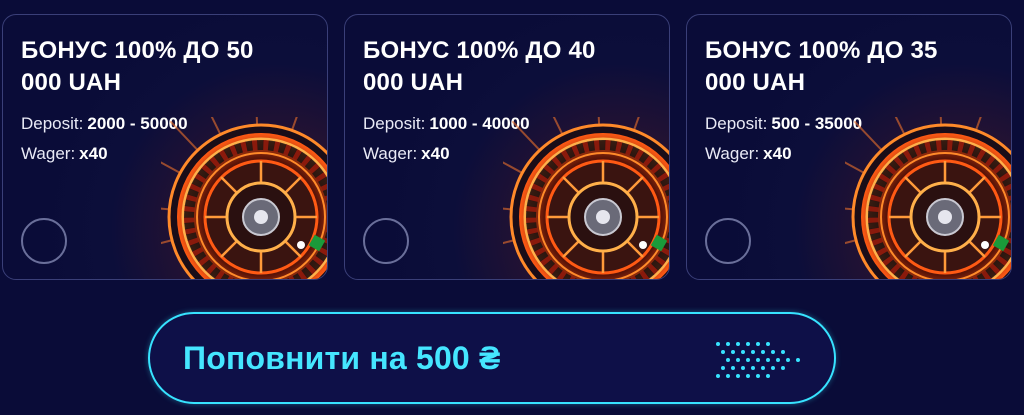 This screenshot has width=1024, height=415. What do you see at coordinates (821, 66) in the screenshot?
I see `bonus-title: БОНУС 100% ДО 35 000 UAH` at bounding box center [821, 66].